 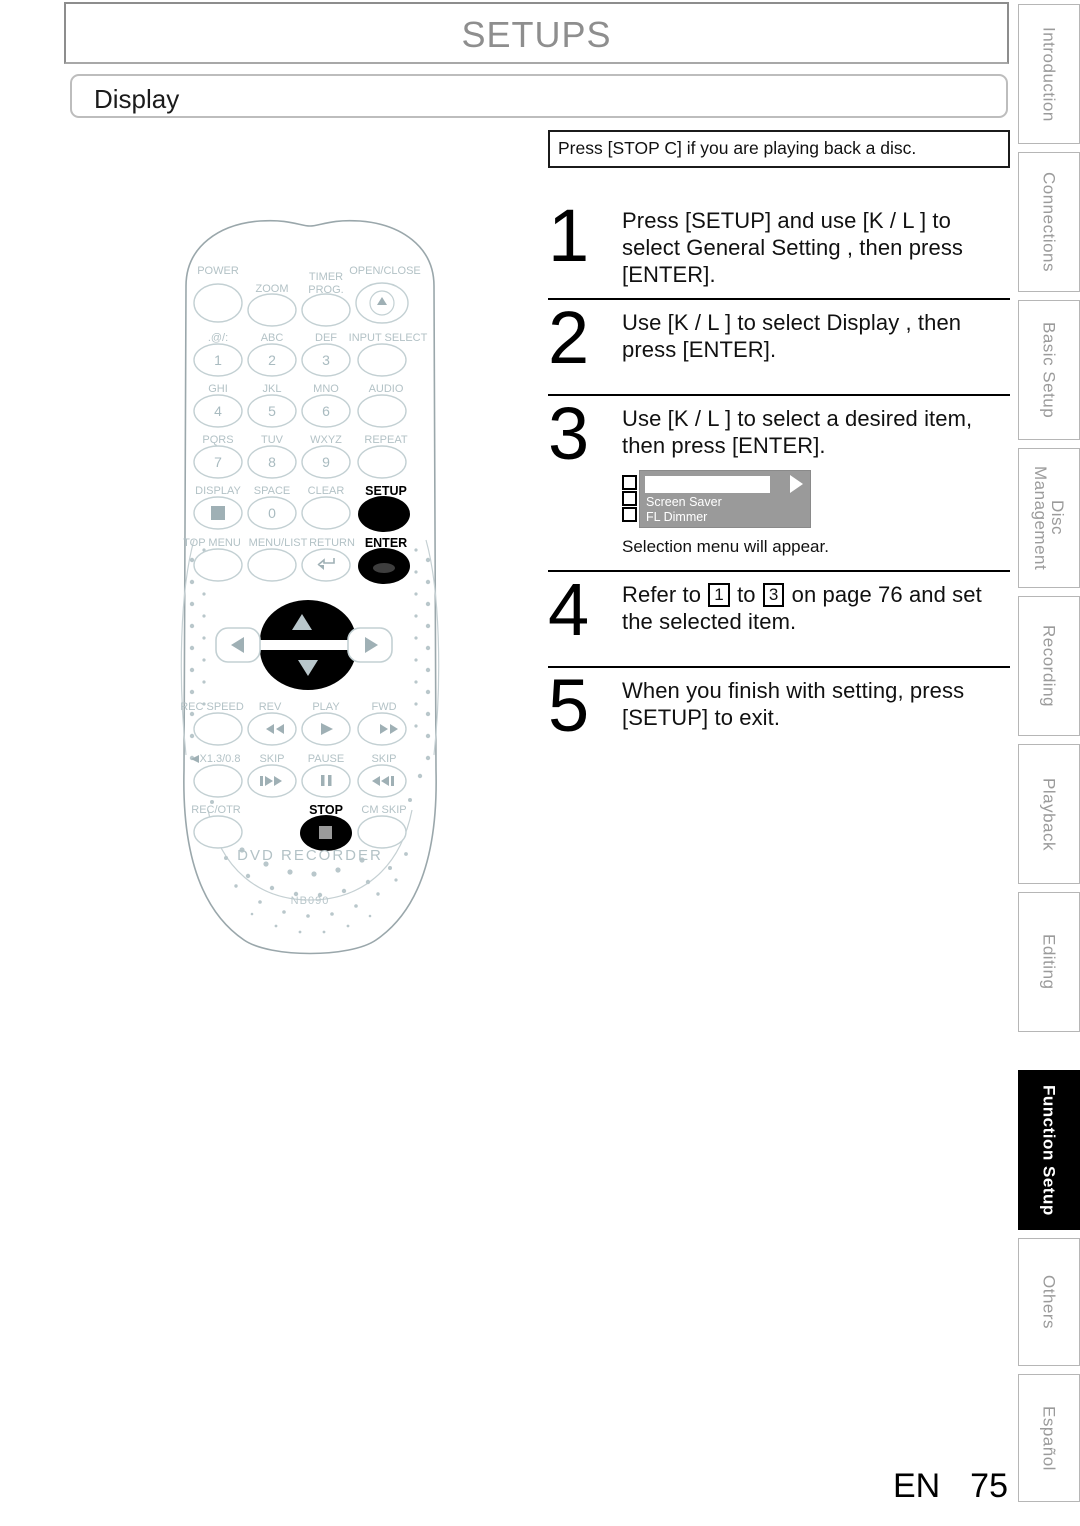 What do you see at coordinates (662, 594) in the screenshot?
I see `step-4-text-before: Refer to` at bounding box center [662, 594].